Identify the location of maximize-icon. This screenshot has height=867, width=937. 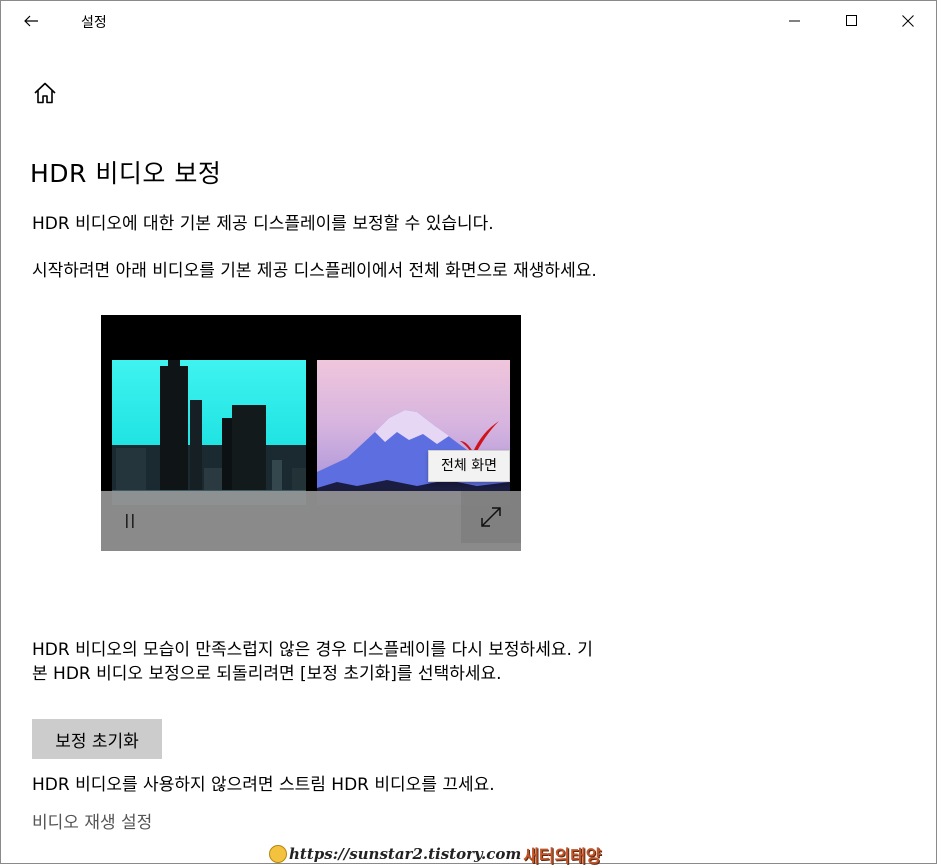
(851, 20).